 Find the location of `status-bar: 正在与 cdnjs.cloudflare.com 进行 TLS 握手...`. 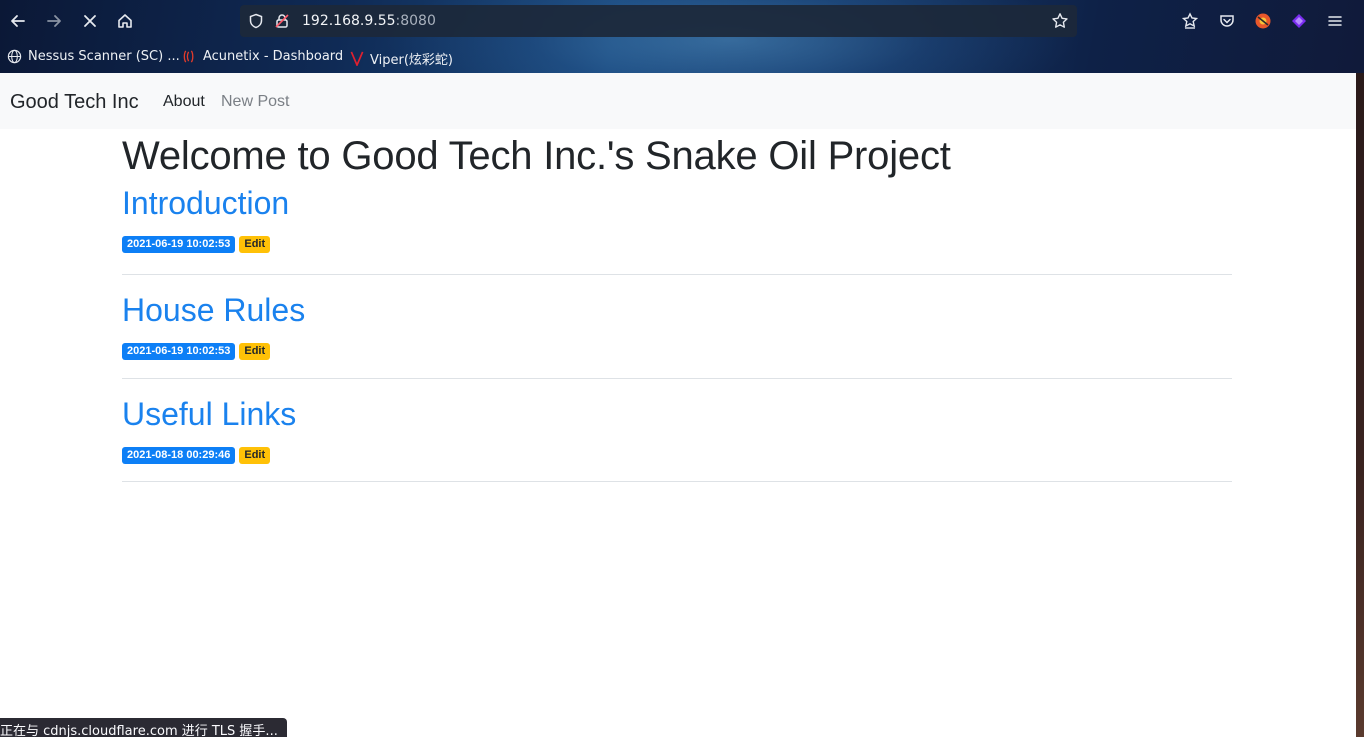

status-bar: 正在与 cdnjs.cloudflare.com 进行 TLS 握手... is located at coordinates (143, 727).